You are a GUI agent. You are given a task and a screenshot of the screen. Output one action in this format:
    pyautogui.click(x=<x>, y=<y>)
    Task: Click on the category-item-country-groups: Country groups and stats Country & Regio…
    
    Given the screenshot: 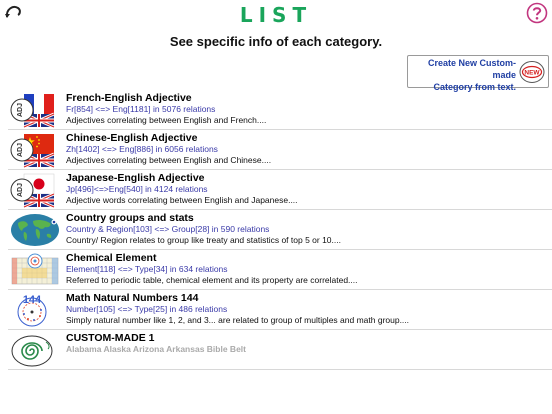 What is the action you would take?
    pyautogui.click(x=280, y=230)
    